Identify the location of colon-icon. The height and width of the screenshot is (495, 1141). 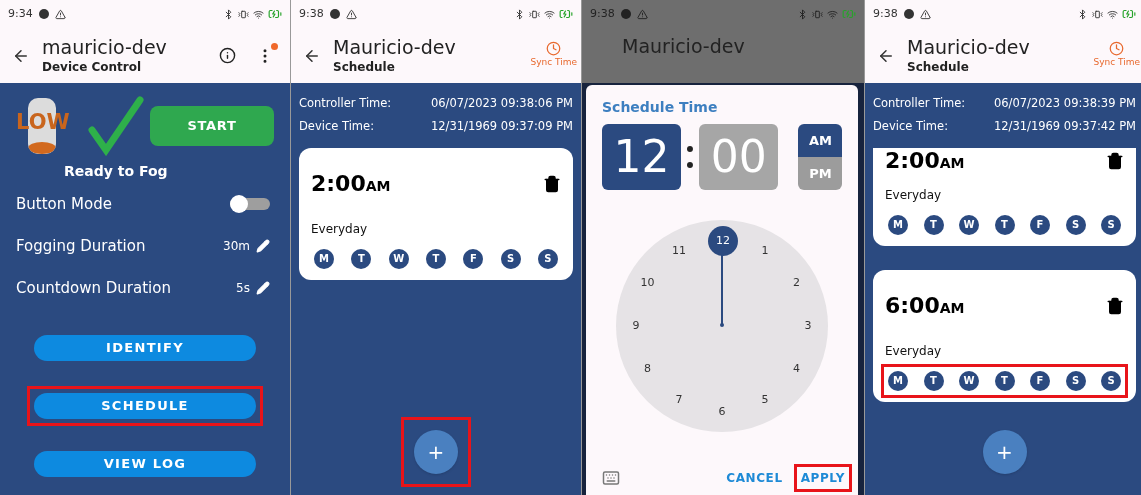
(690, 157).